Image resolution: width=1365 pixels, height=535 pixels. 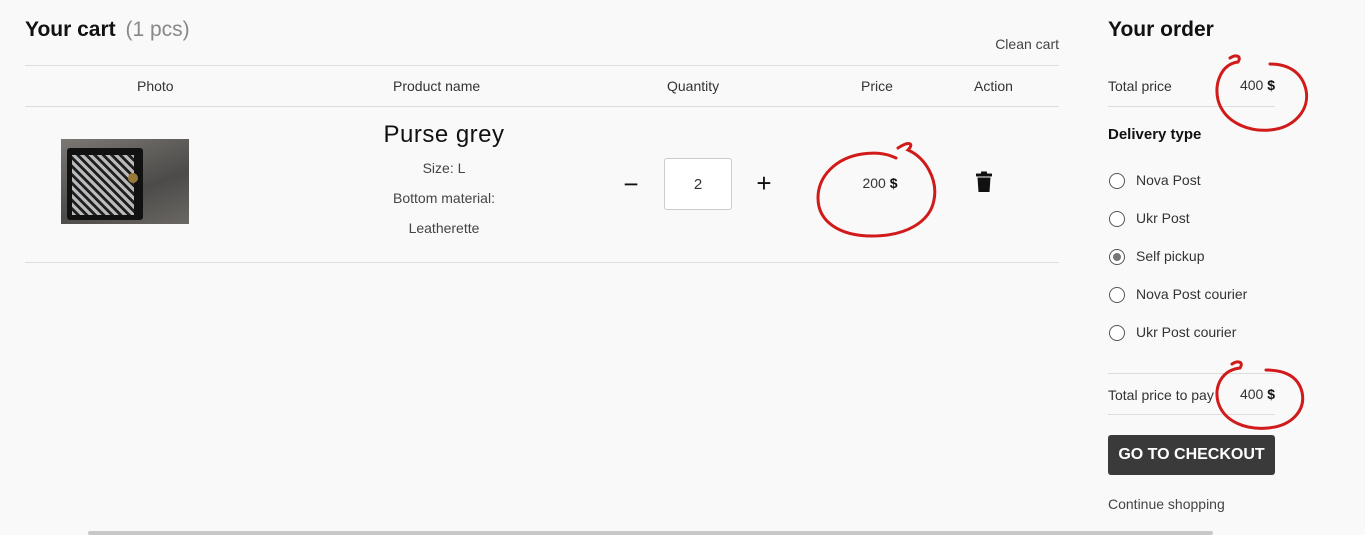 I want to click on item-price: 200 $, so click(x=880, y=183).